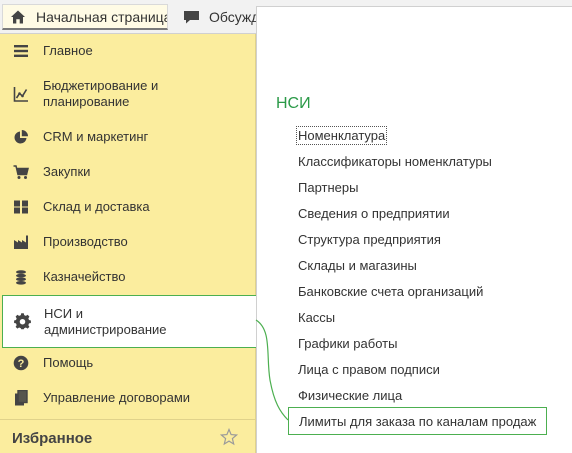  I want to click on favorites-title: Избранное, so click(52, 438).